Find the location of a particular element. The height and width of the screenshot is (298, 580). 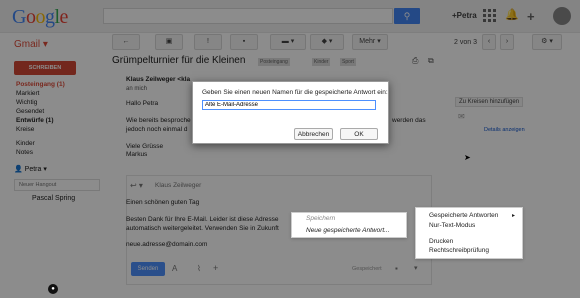

menu-item-plain-text: Nur-Text-Modus is located at coordinates (452, 225).